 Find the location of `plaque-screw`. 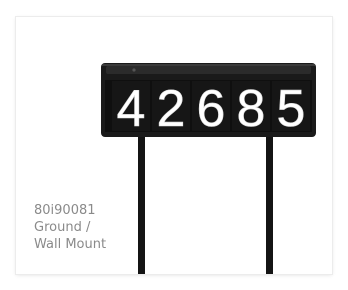

plaque-screw is located at coordinates (134, 70).